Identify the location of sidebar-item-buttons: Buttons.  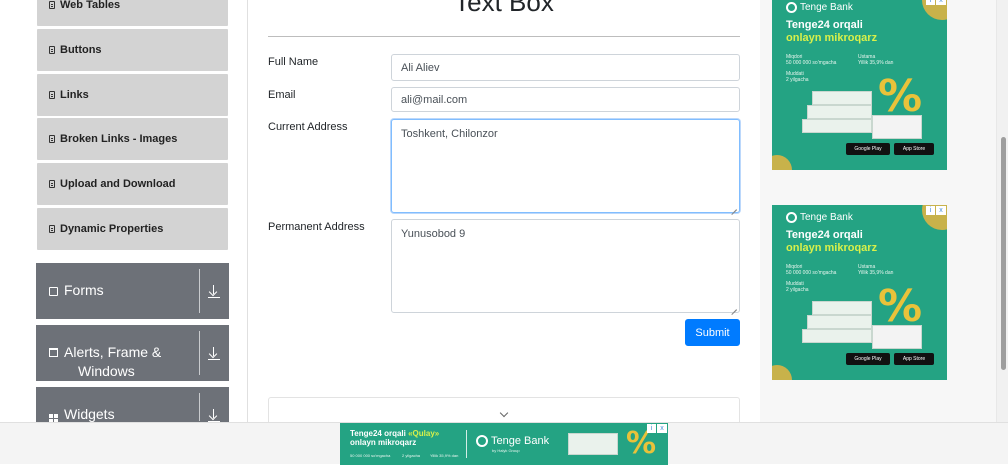
(132, 50).